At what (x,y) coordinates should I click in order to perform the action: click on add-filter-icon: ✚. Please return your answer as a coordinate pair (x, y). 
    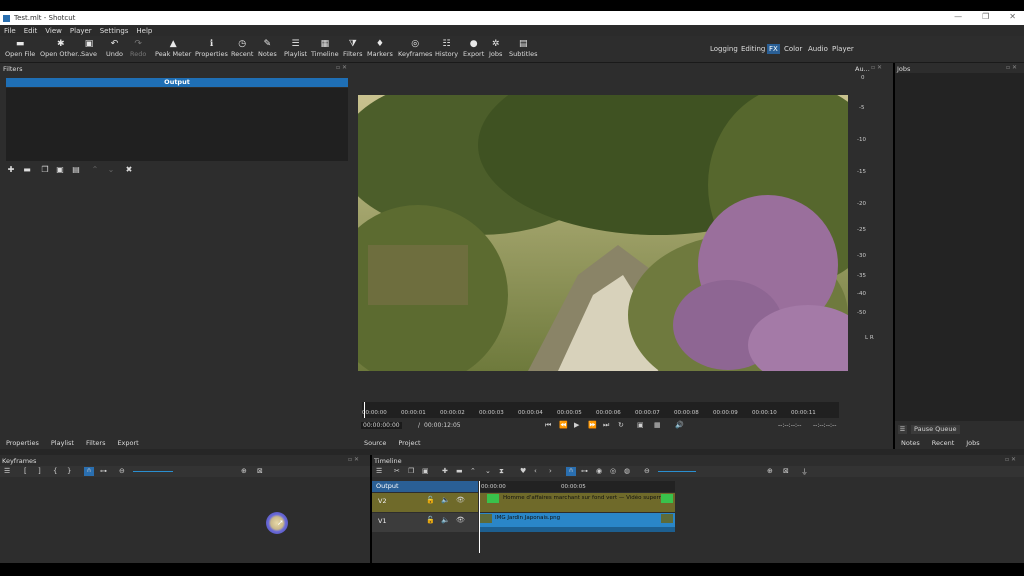
    Looking at the image, I should click on (11, 170).